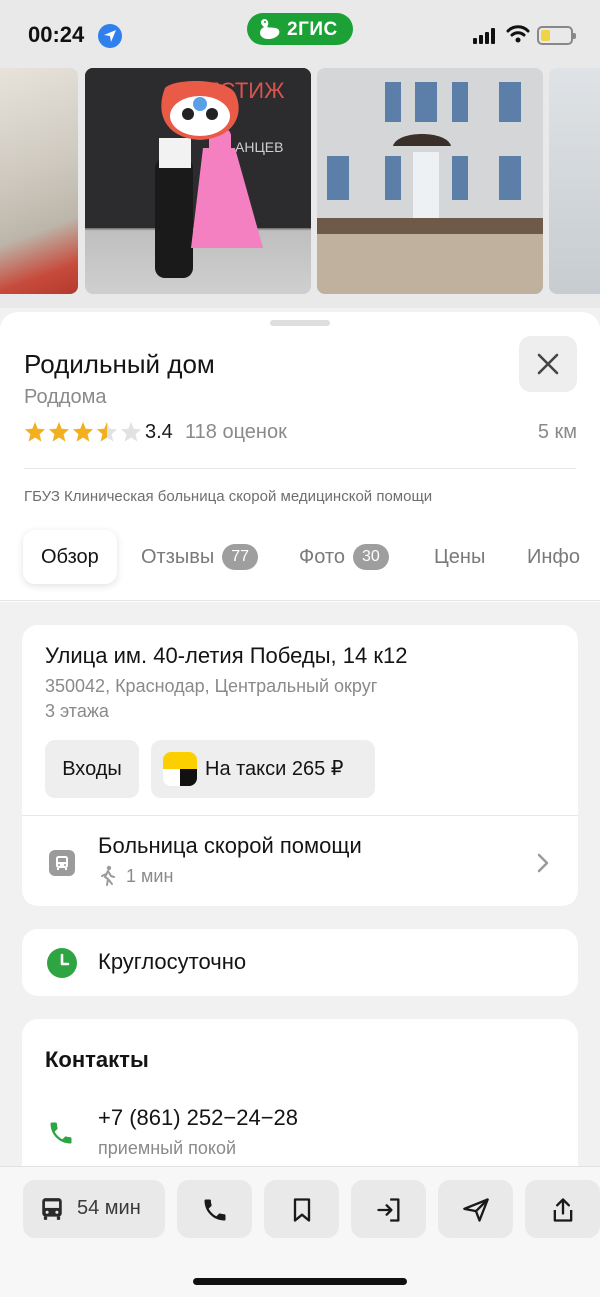 This screenshot has height=1297, width=600. Describe the element at coordinates (180, 769) in the screenshot. I see `yandex-taxi-icon` at that location.